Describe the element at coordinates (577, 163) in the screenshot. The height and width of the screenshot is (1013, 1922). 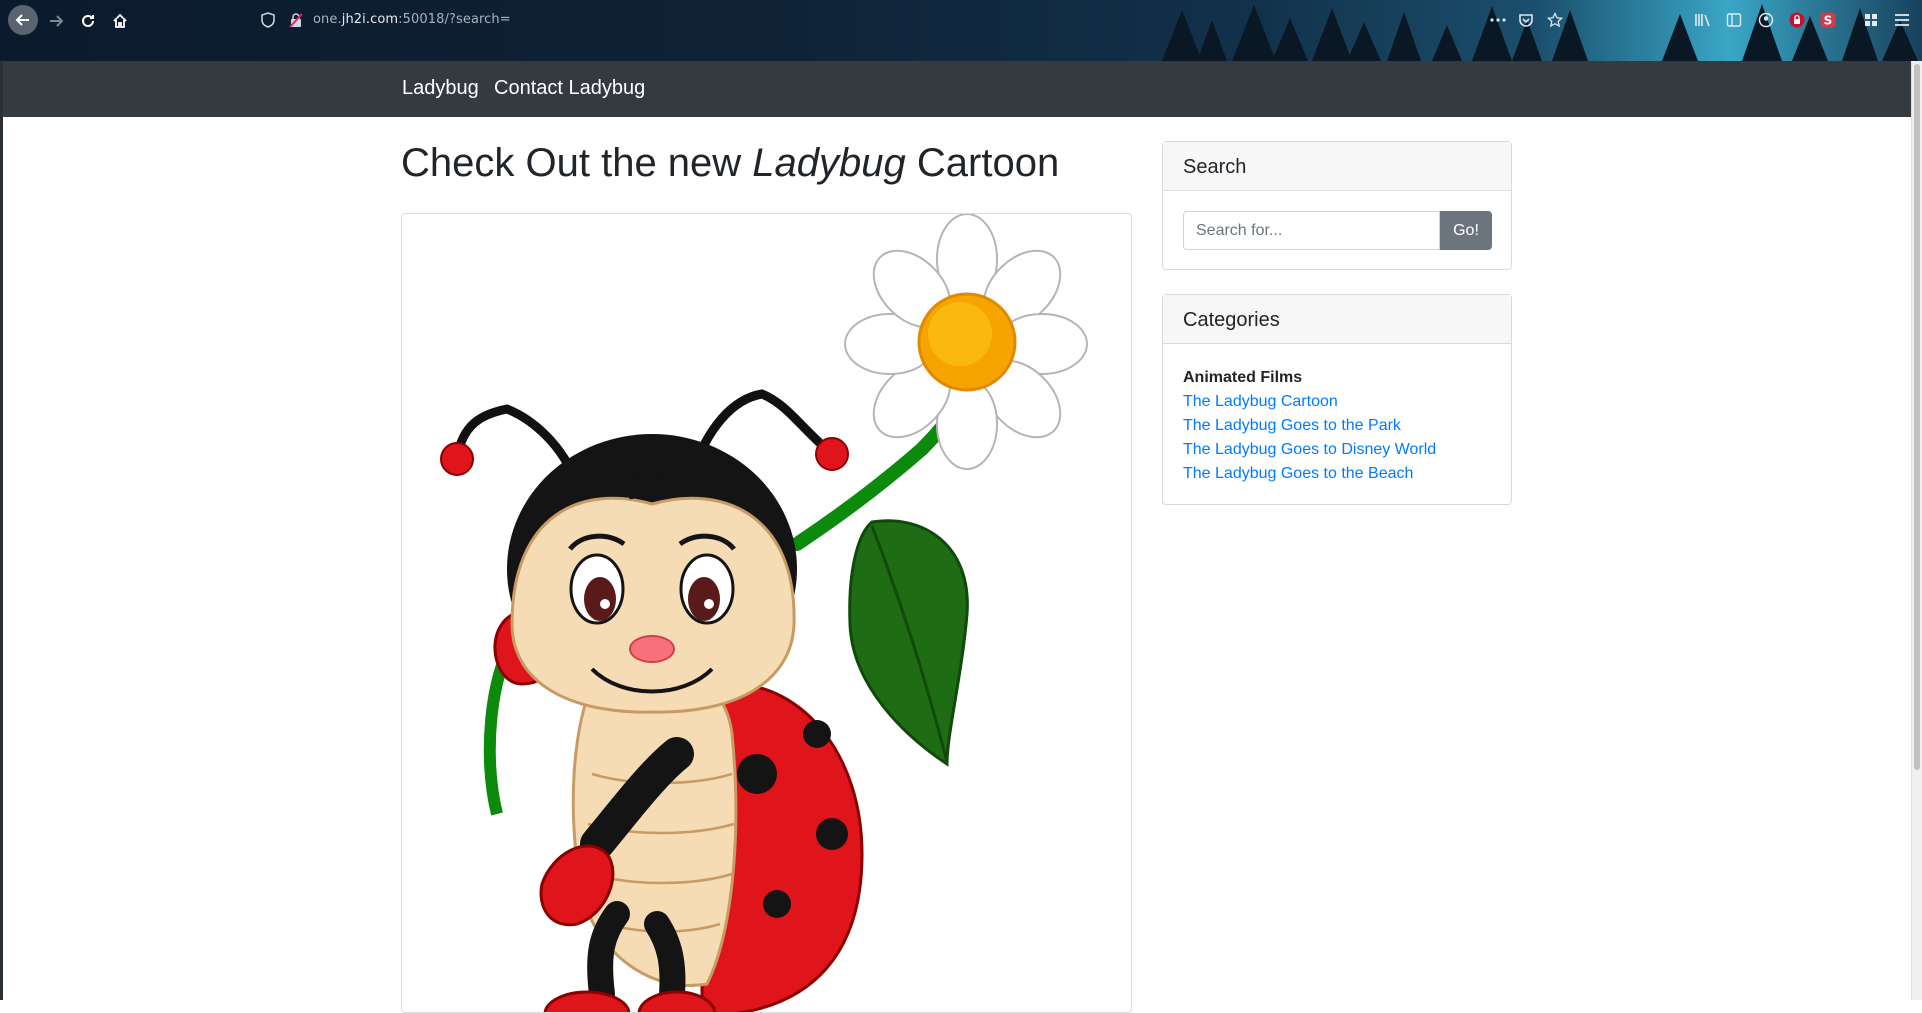
I see `title-before: Check Out the new` at that location.